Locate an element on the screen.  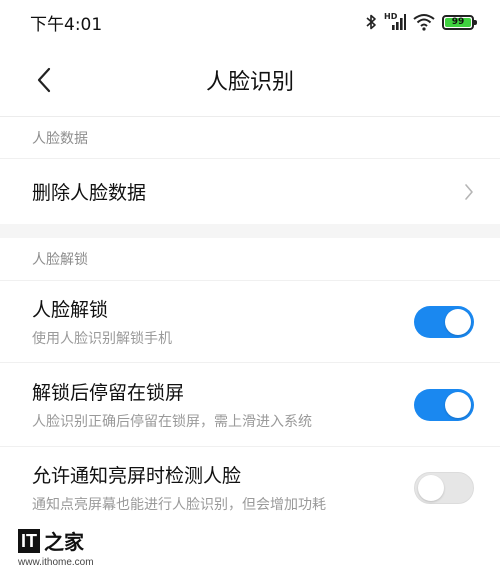
battery-icon: 99 is located at coordinates (459, 22).